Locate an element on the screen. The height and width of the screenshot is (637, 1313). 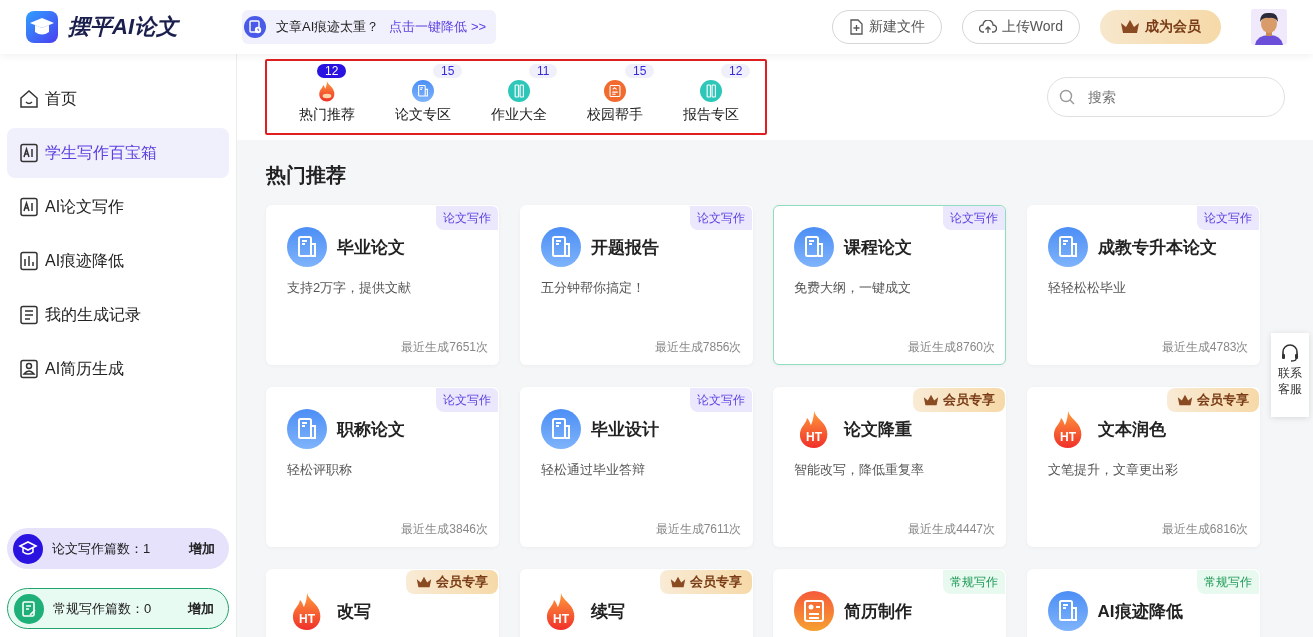
category-tab: 15 论文专区 is located at coordinates (423, 95).